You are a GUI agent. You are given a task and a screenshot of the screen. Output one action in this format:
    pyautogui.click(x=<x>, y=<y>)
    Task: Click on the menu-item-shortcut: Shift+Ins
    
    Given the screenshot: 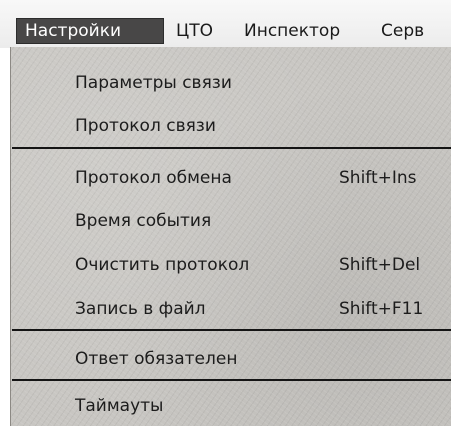 What is the action you would take?
    pyautogui.click(x=378, y=178)
    